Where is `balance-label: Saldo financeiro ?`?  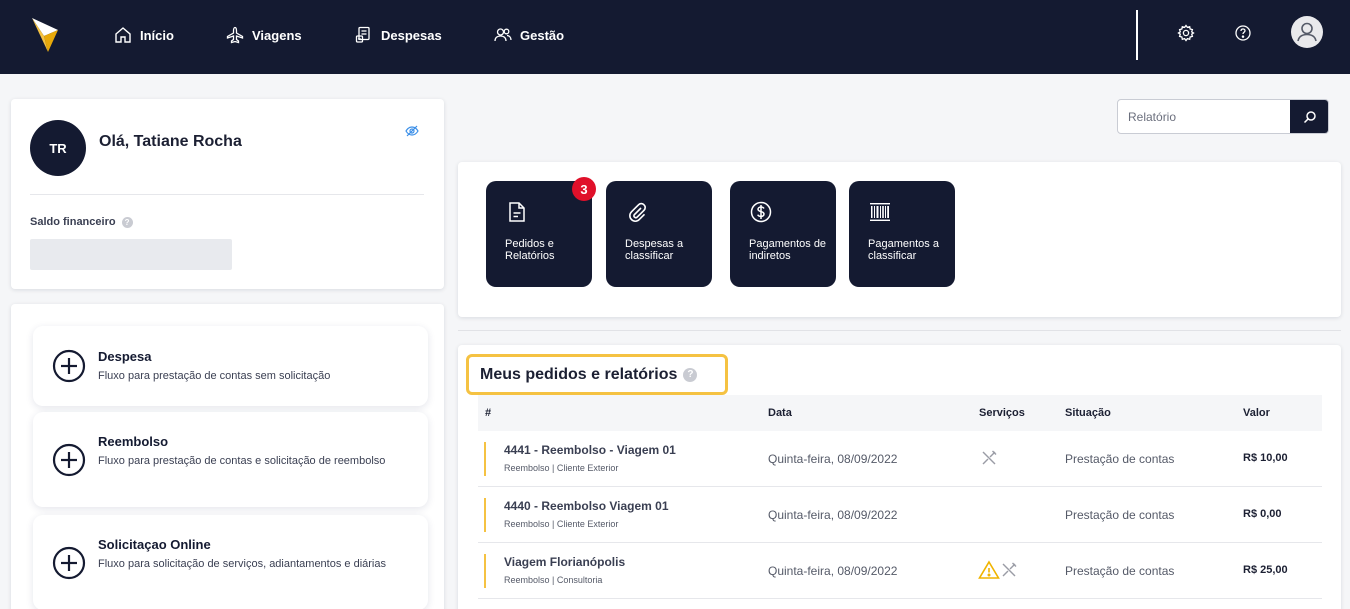
balance-label: Saldo financeiro ? is located at coordinates (81, 222).